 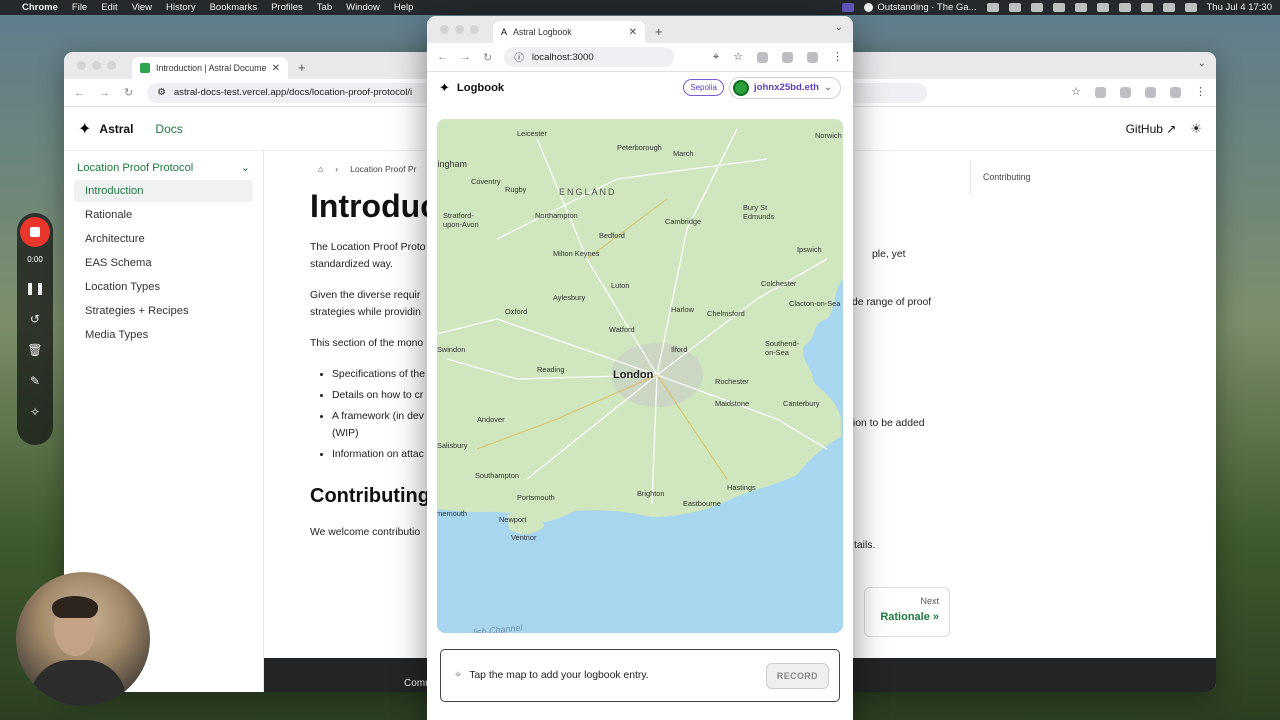 What do you see at coordinates (1124, 7) in the screenshot?
I see `wifi-icon` at bounding box center [1124, 7].